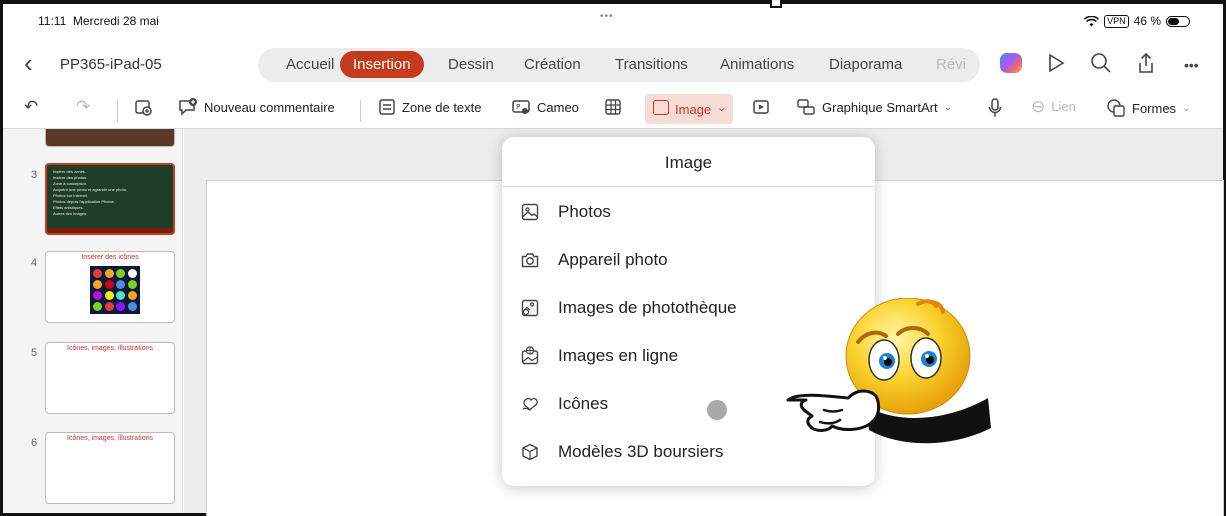  I want to click on link-icon: ⊖, so click(1038, 106).